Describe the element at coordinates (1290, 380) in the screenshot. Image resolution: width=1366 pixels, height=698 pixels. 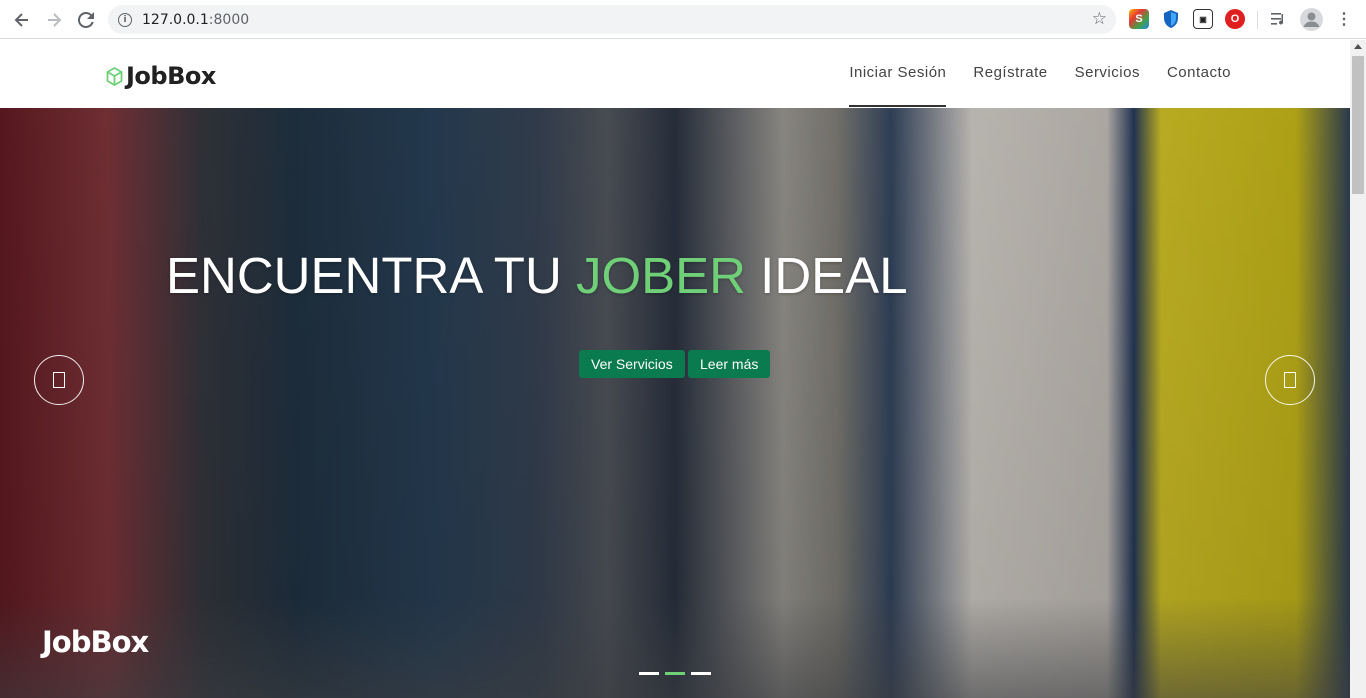
I see `carousel-next-icon` at that location.